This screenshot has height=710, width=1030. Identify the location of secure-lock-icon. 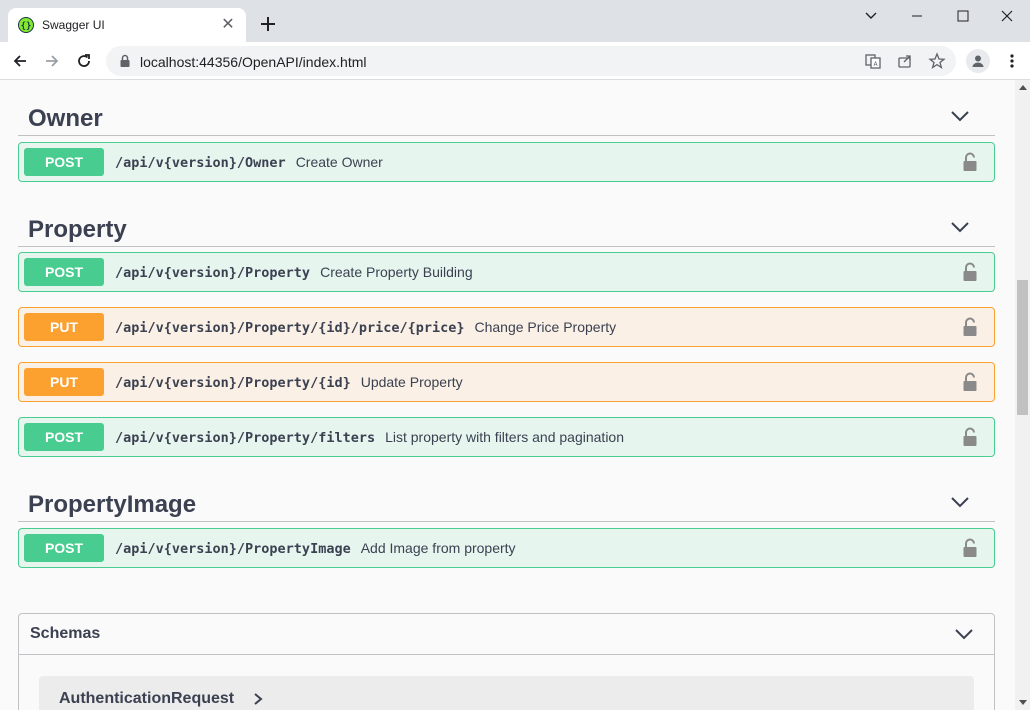
(125, 61).